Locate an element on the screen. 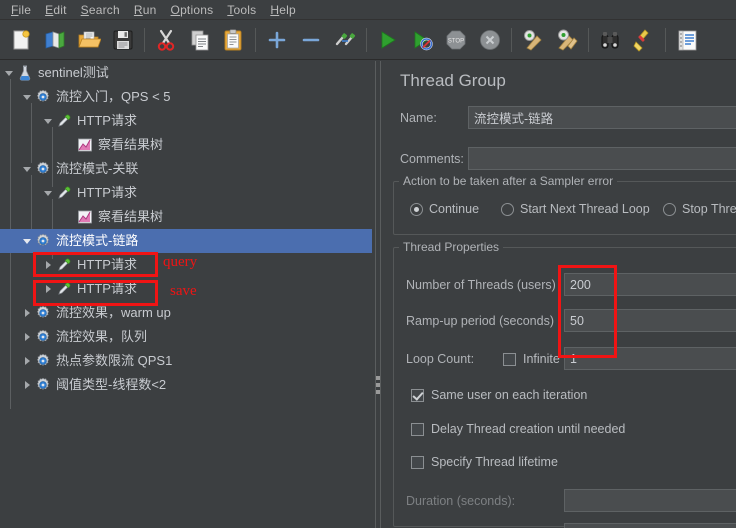 Image resolution: width=736 pixels, height=528 pixels. radio-continue-indicator is located at coordinates (416, 209).